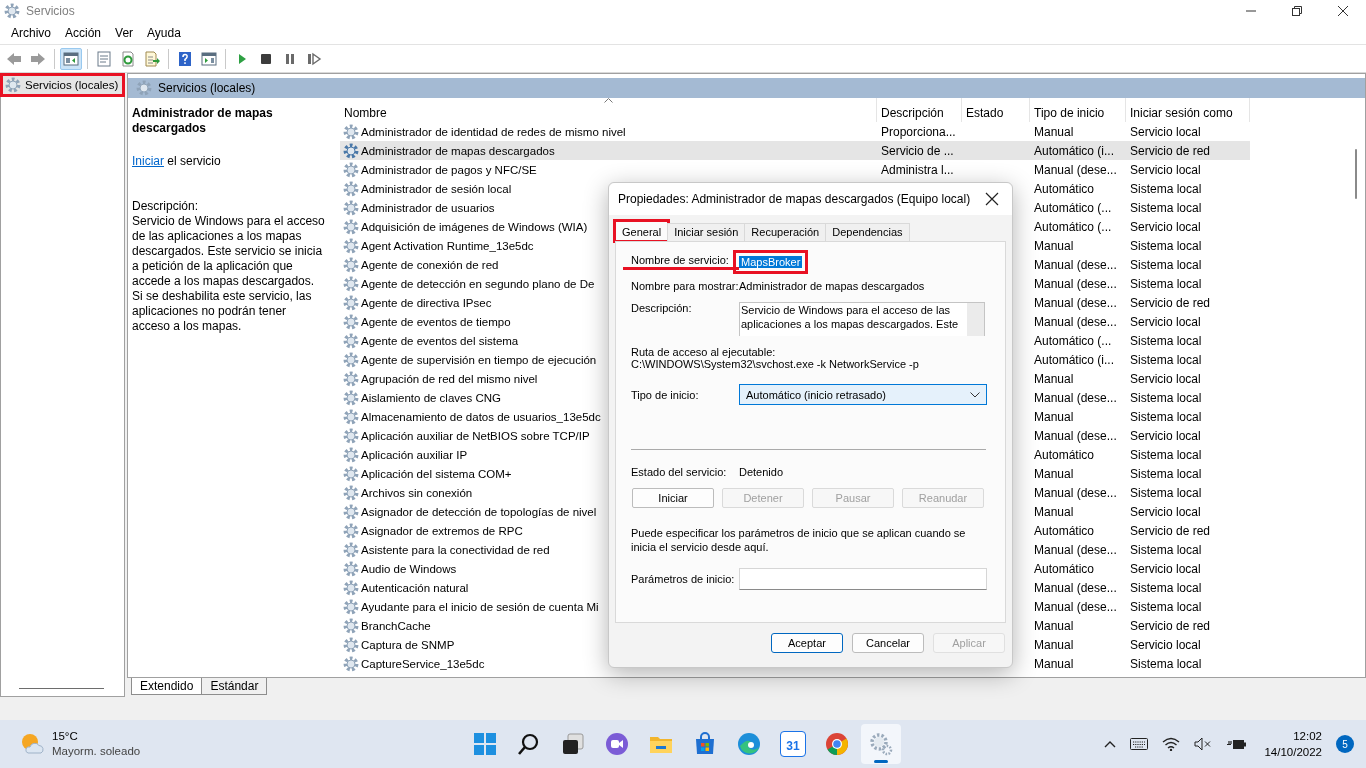 Image resolution: width=1366 pixels, height=768 pixels. I want to click on table-cell: Agente de detección en segundo plano de De, so click(478, 283).